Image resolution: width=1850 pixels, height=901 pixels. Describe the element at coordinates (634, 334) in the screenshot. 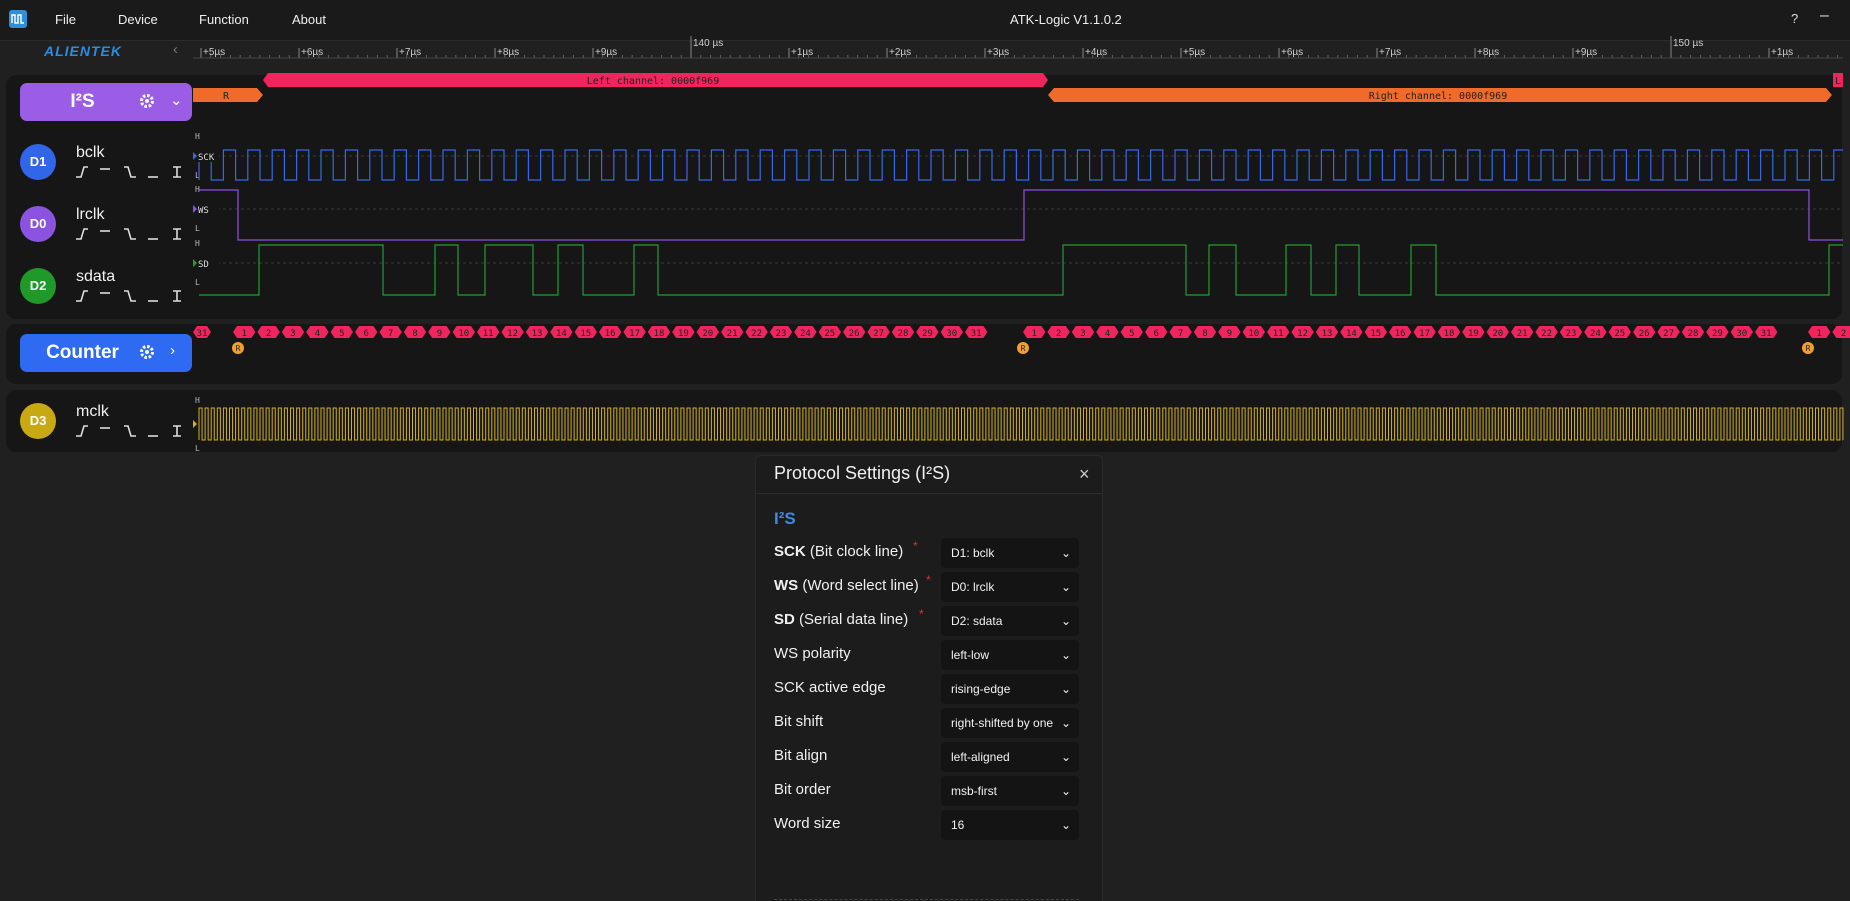

I see `counter-cell-label: 17` at that location.